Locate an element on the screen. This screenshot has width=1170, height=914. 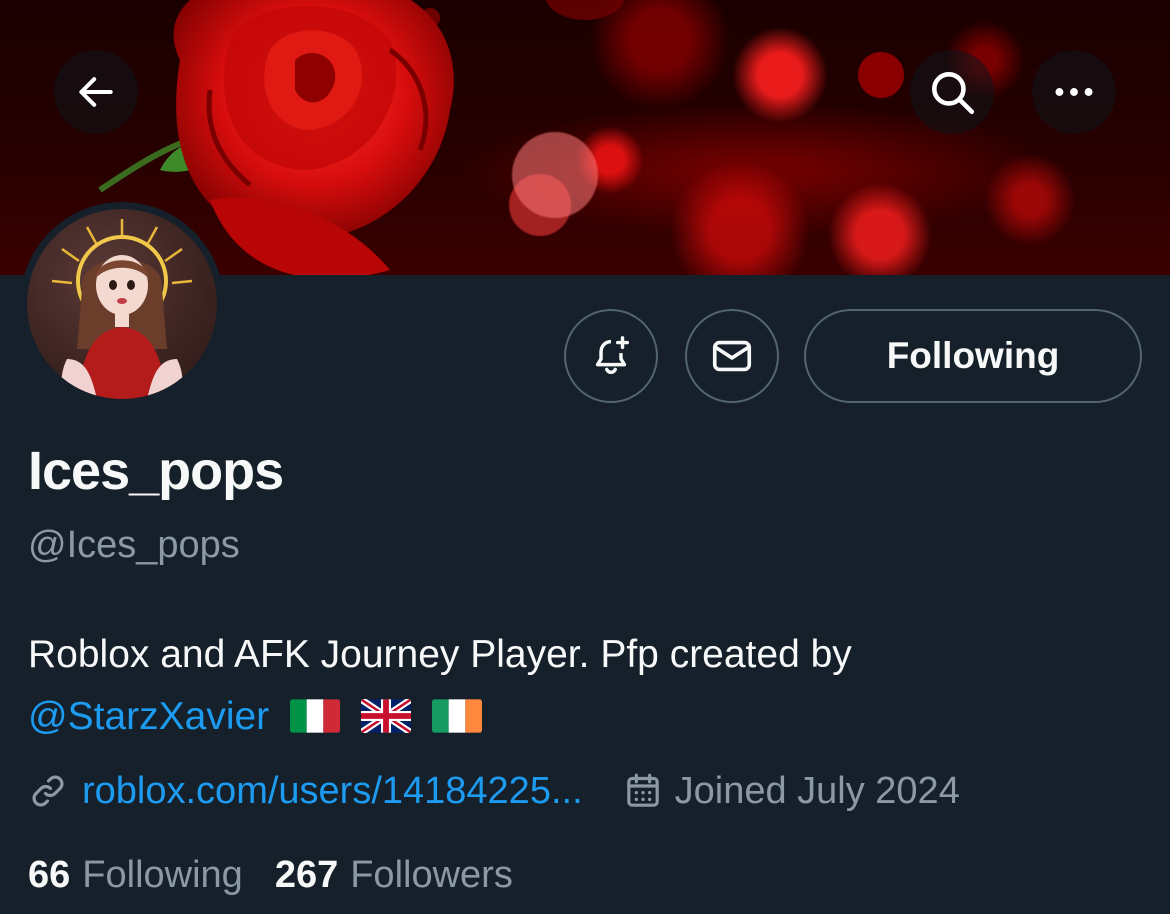
bell-plus-icon is located at coordinates (612, 355).